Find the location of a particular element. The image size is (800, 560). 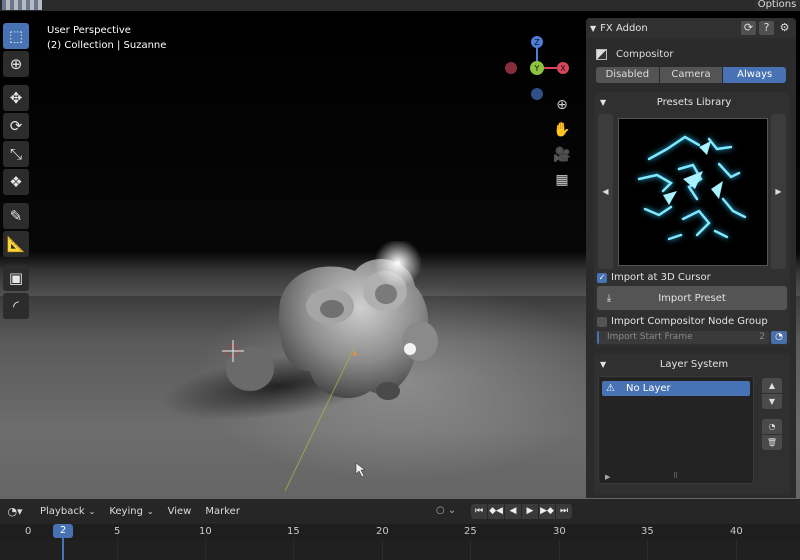

tick-label: 25 is located at coordinates (470, 531).